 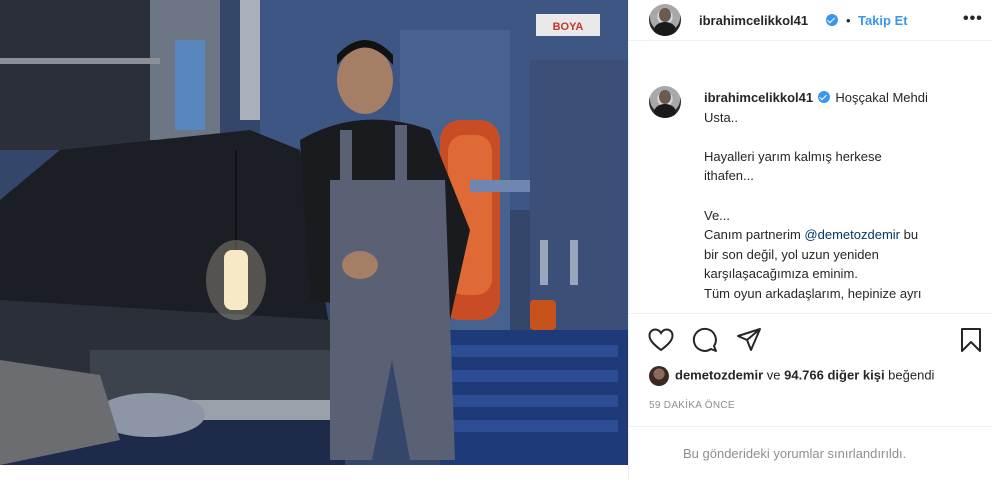 What do you see at coordinates (813, 293) in the screenshot?
I see `caption-line: Tüm oyun arkadaşlarım, hepinize ayrı` at bounding box center [813, 293].